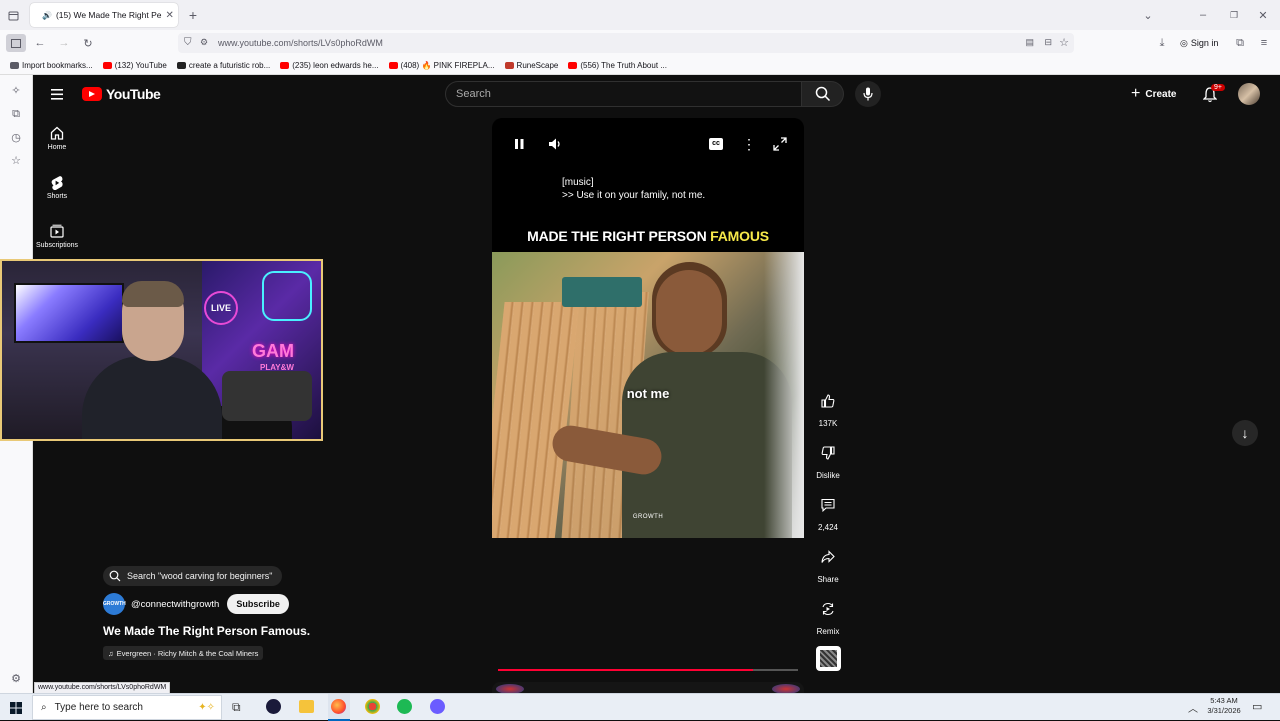  What do you see at coordinates (64, 43) in the screenshot?
I see `forward-icon: →` at bounding box center [64, 43].